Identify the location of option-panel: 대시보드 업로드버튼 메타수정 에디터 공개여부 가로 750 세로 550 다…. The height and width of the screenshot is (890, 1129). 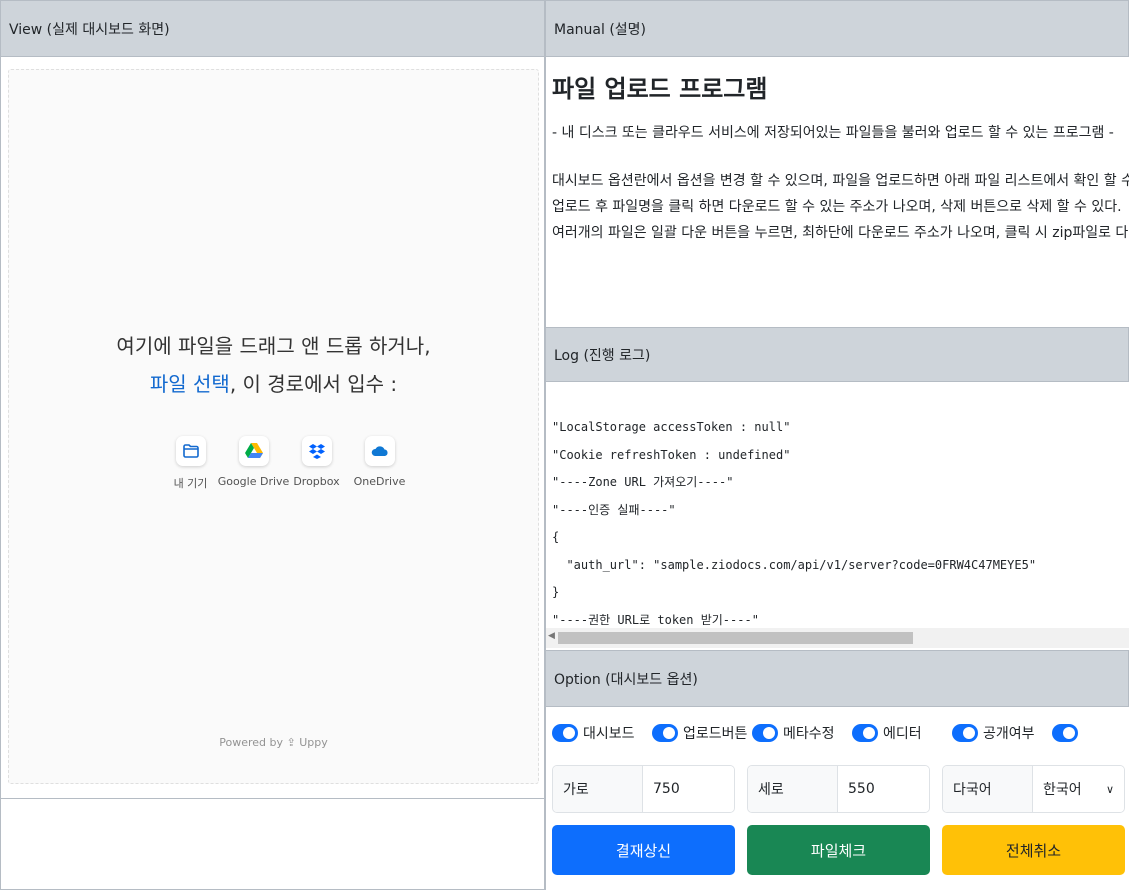
(837, 798).